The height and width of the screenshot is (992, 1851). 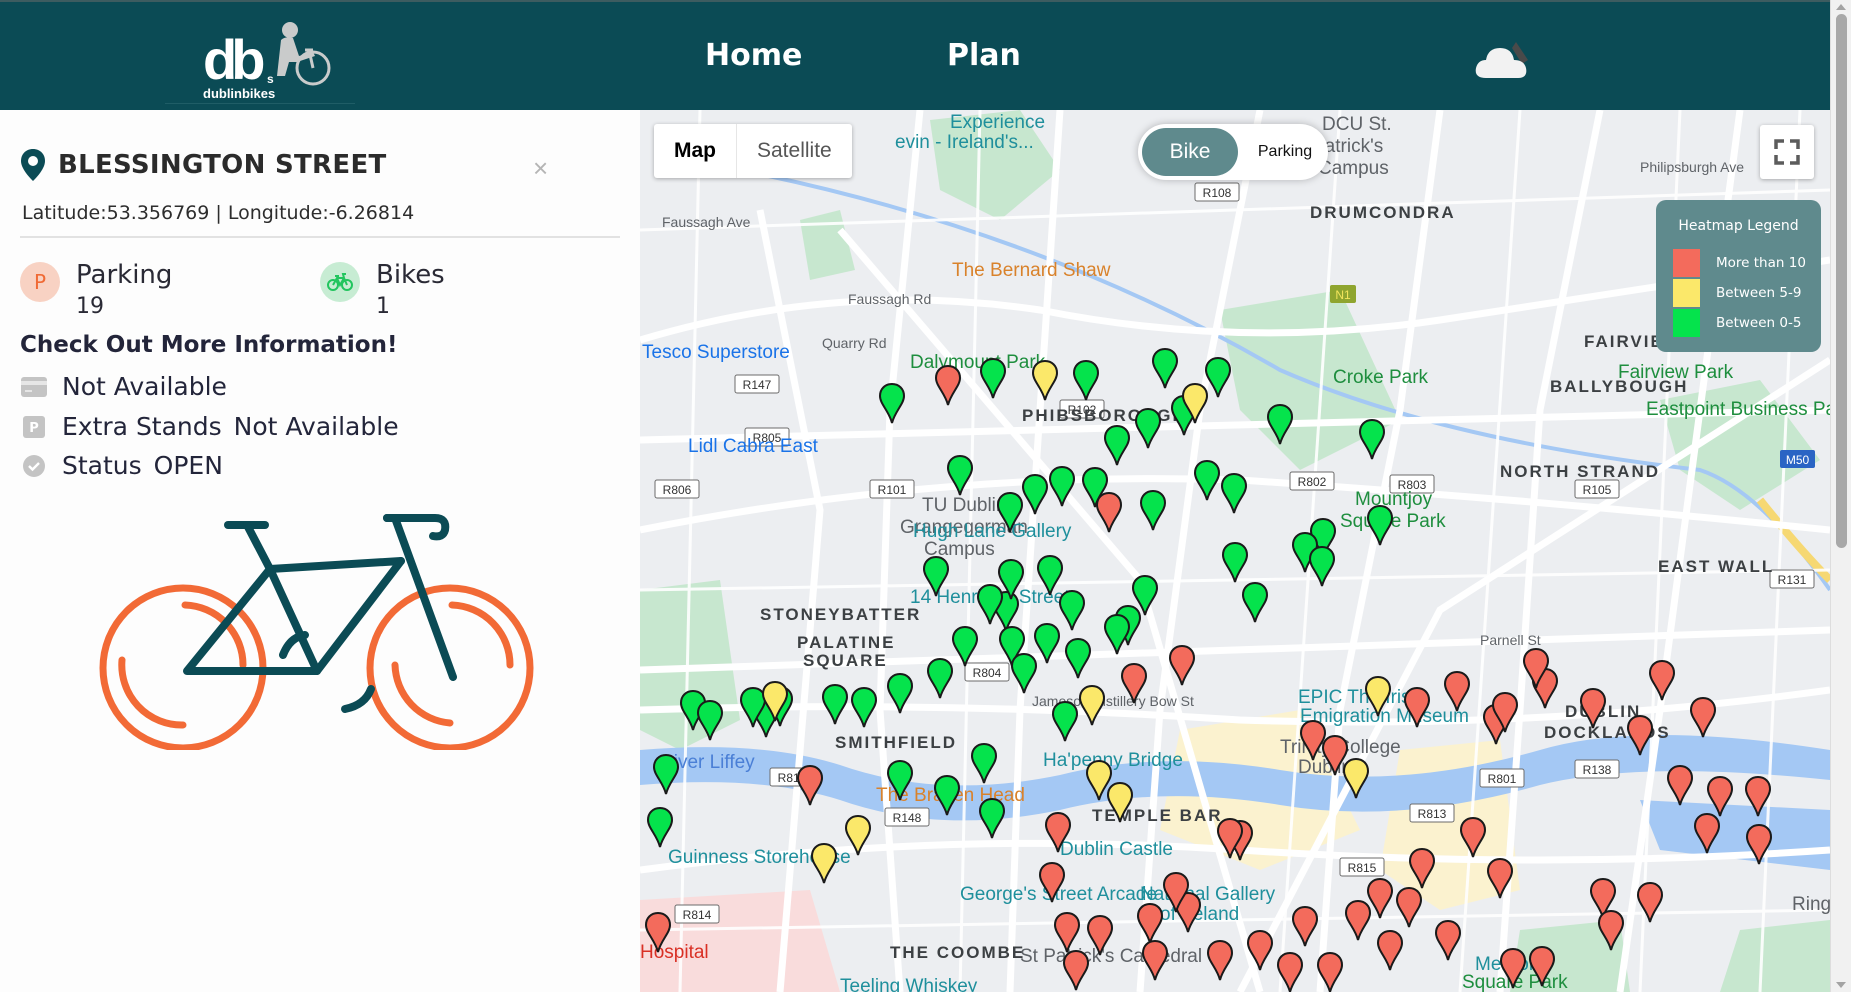 I want to click on map-type-map-button: Map, so click(x=695, y=151).